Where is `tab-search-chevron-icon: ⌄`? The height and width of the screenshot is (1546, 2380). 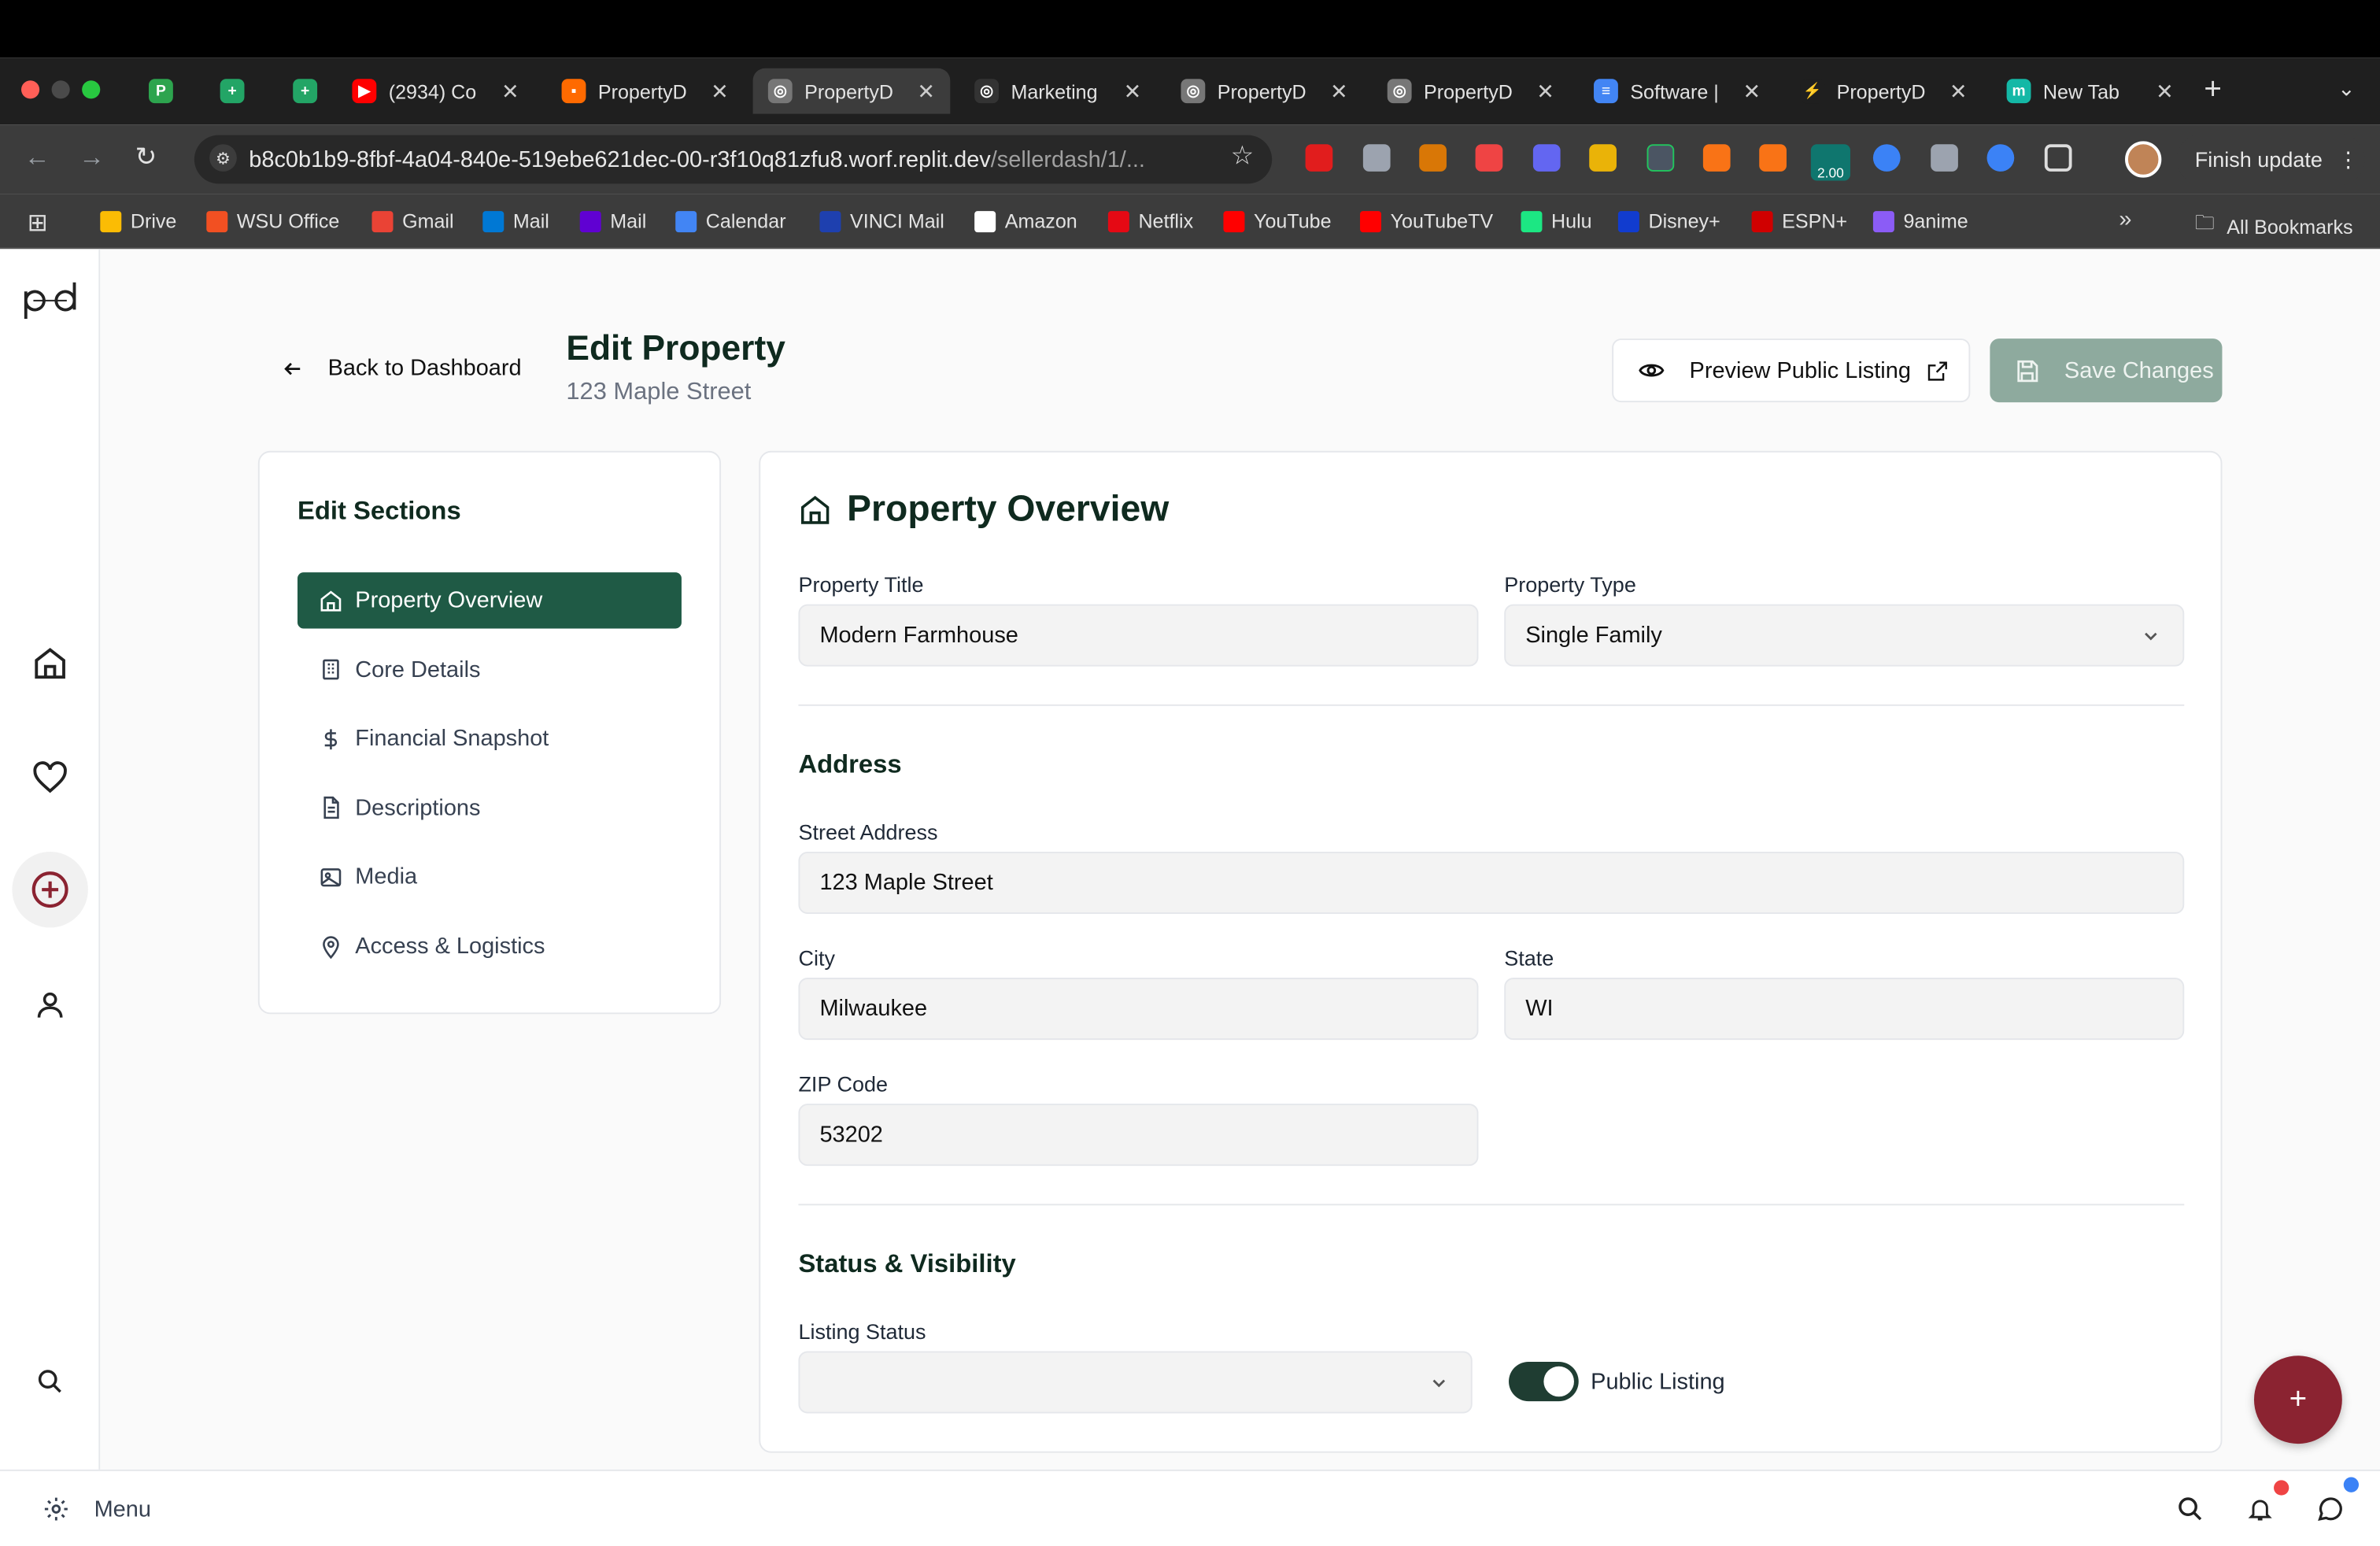
tab-search-chevron-icon: ⌄ is located at coordinates (2347, 89).